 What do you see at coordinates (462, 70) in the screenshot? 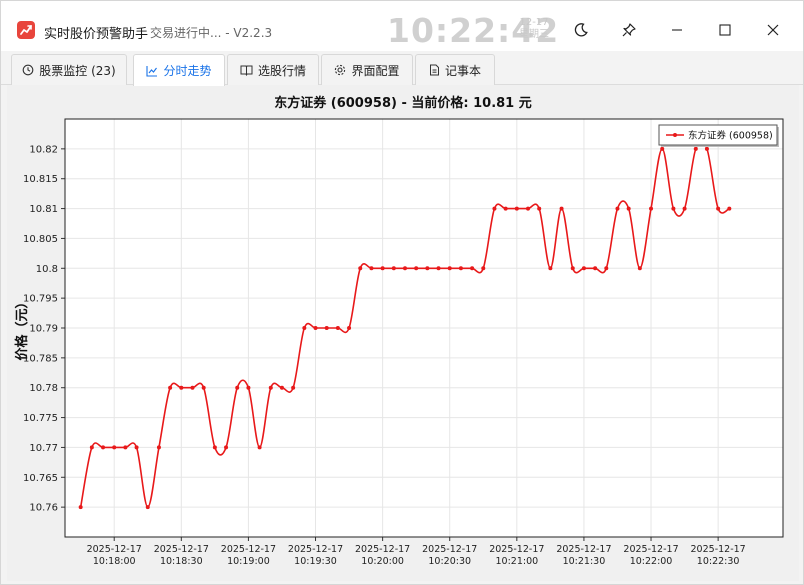
I see `tab-label: 记事本` at bounding box center [462, 70].